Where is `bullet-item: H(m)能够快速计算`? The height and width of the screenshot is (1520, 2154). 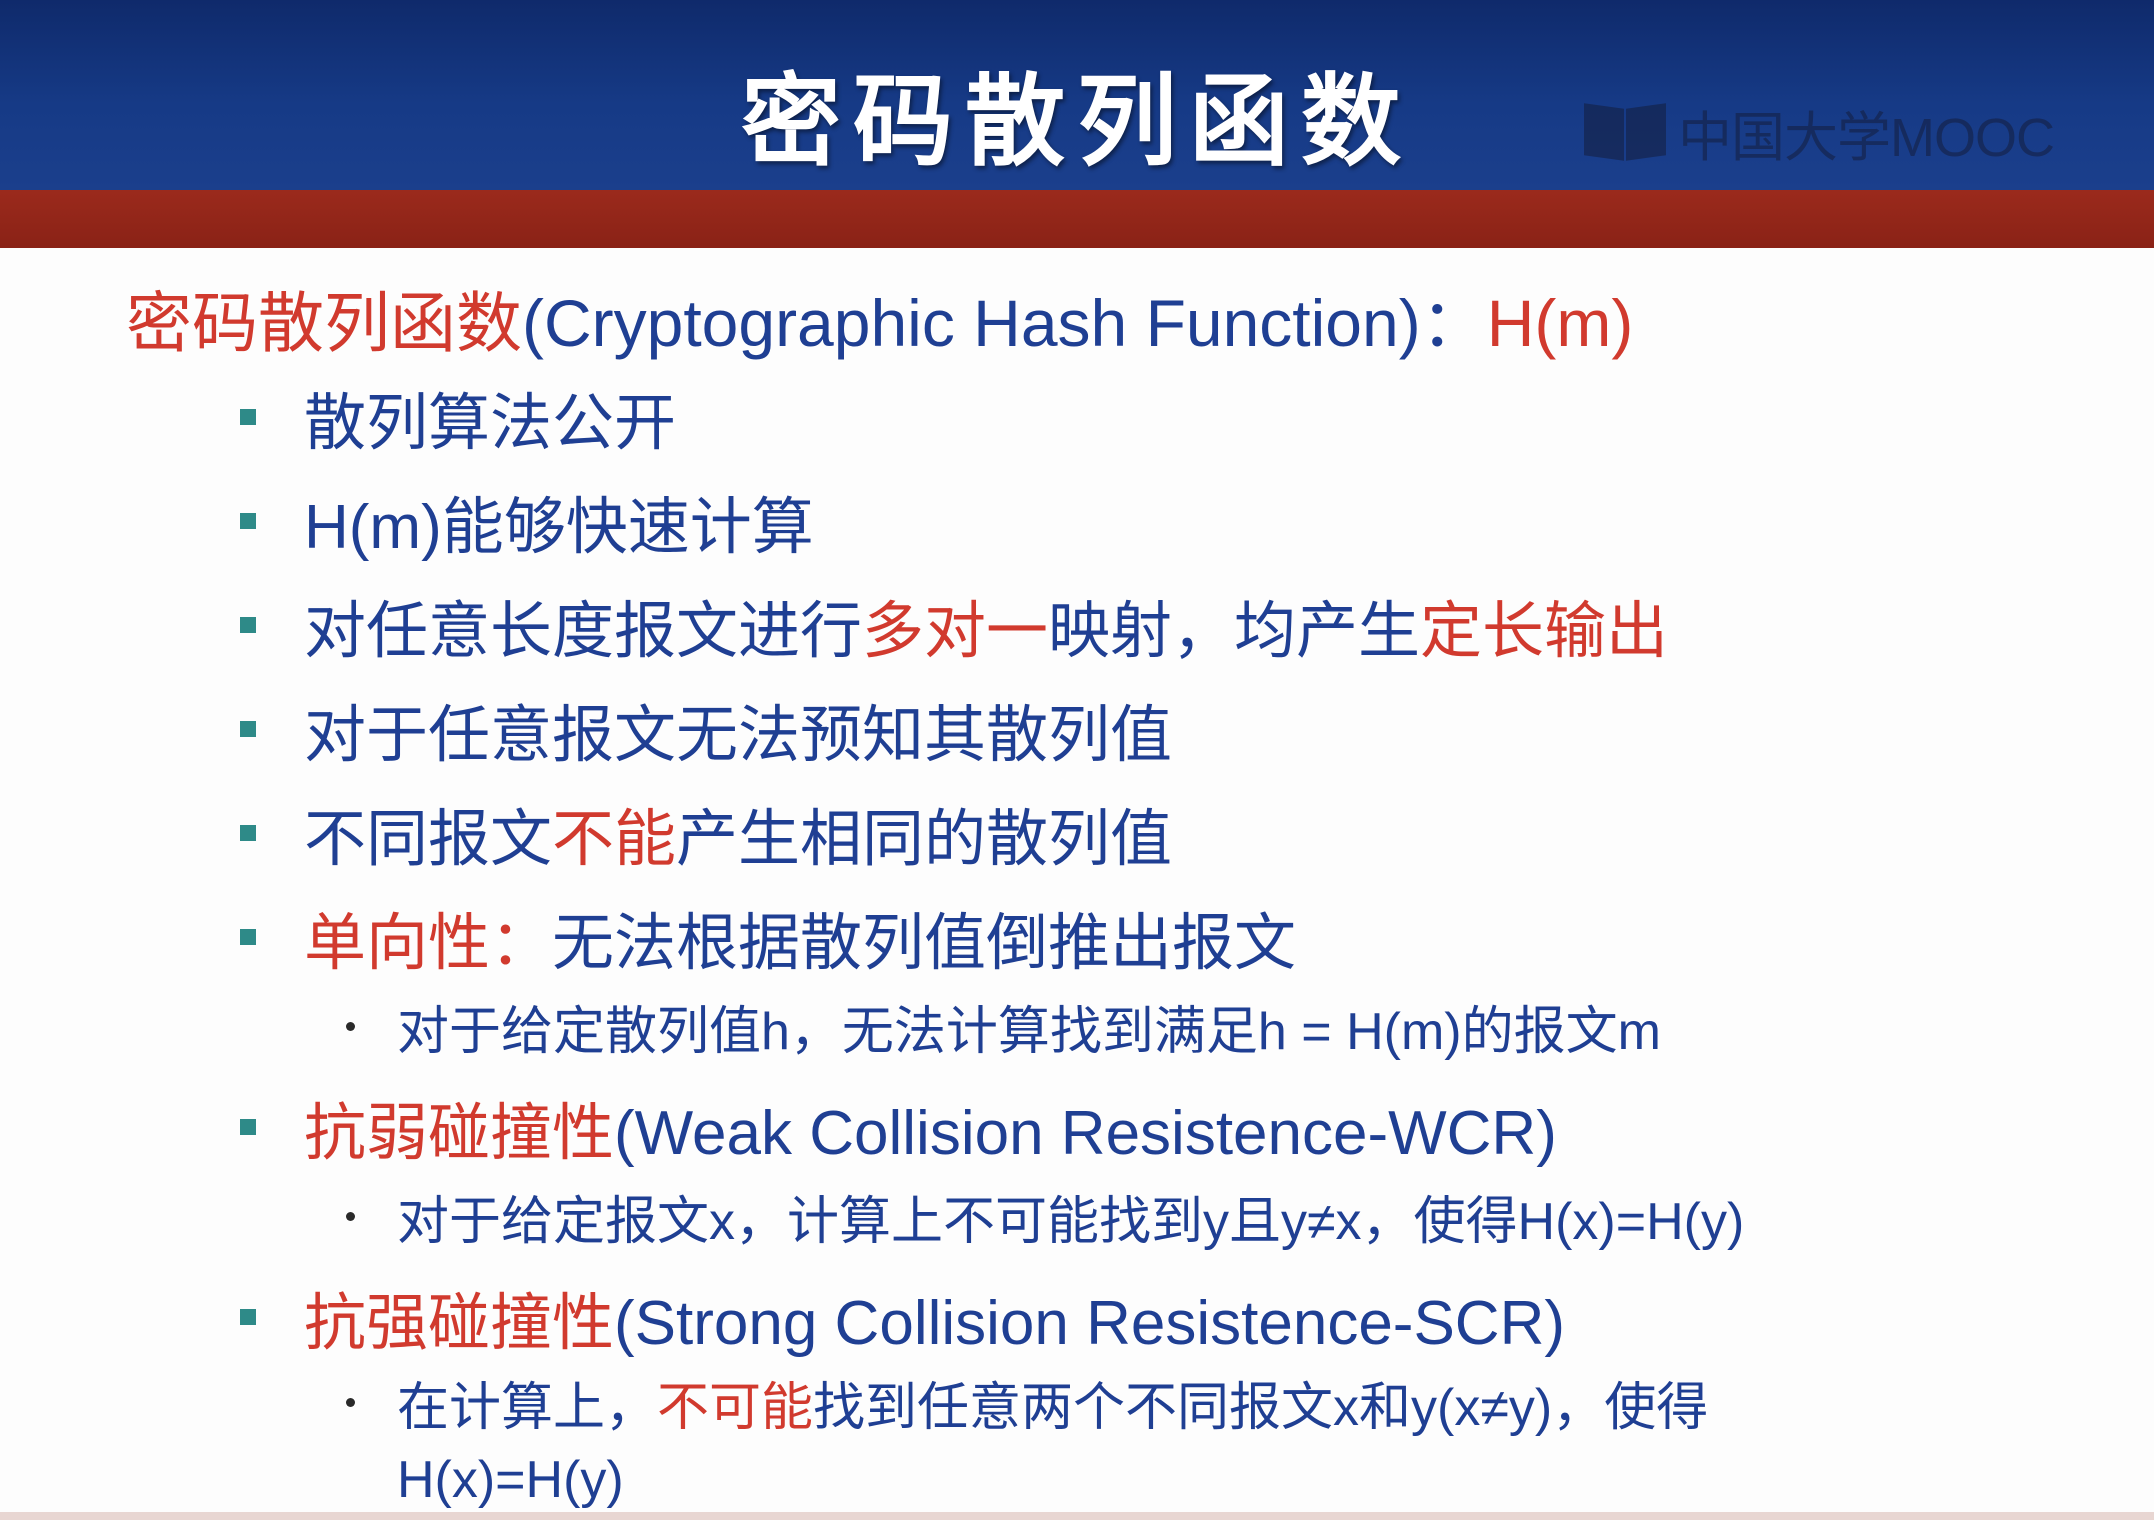
bullet-item: H(m)能够快速计算 is located at coordinates (527, 521).